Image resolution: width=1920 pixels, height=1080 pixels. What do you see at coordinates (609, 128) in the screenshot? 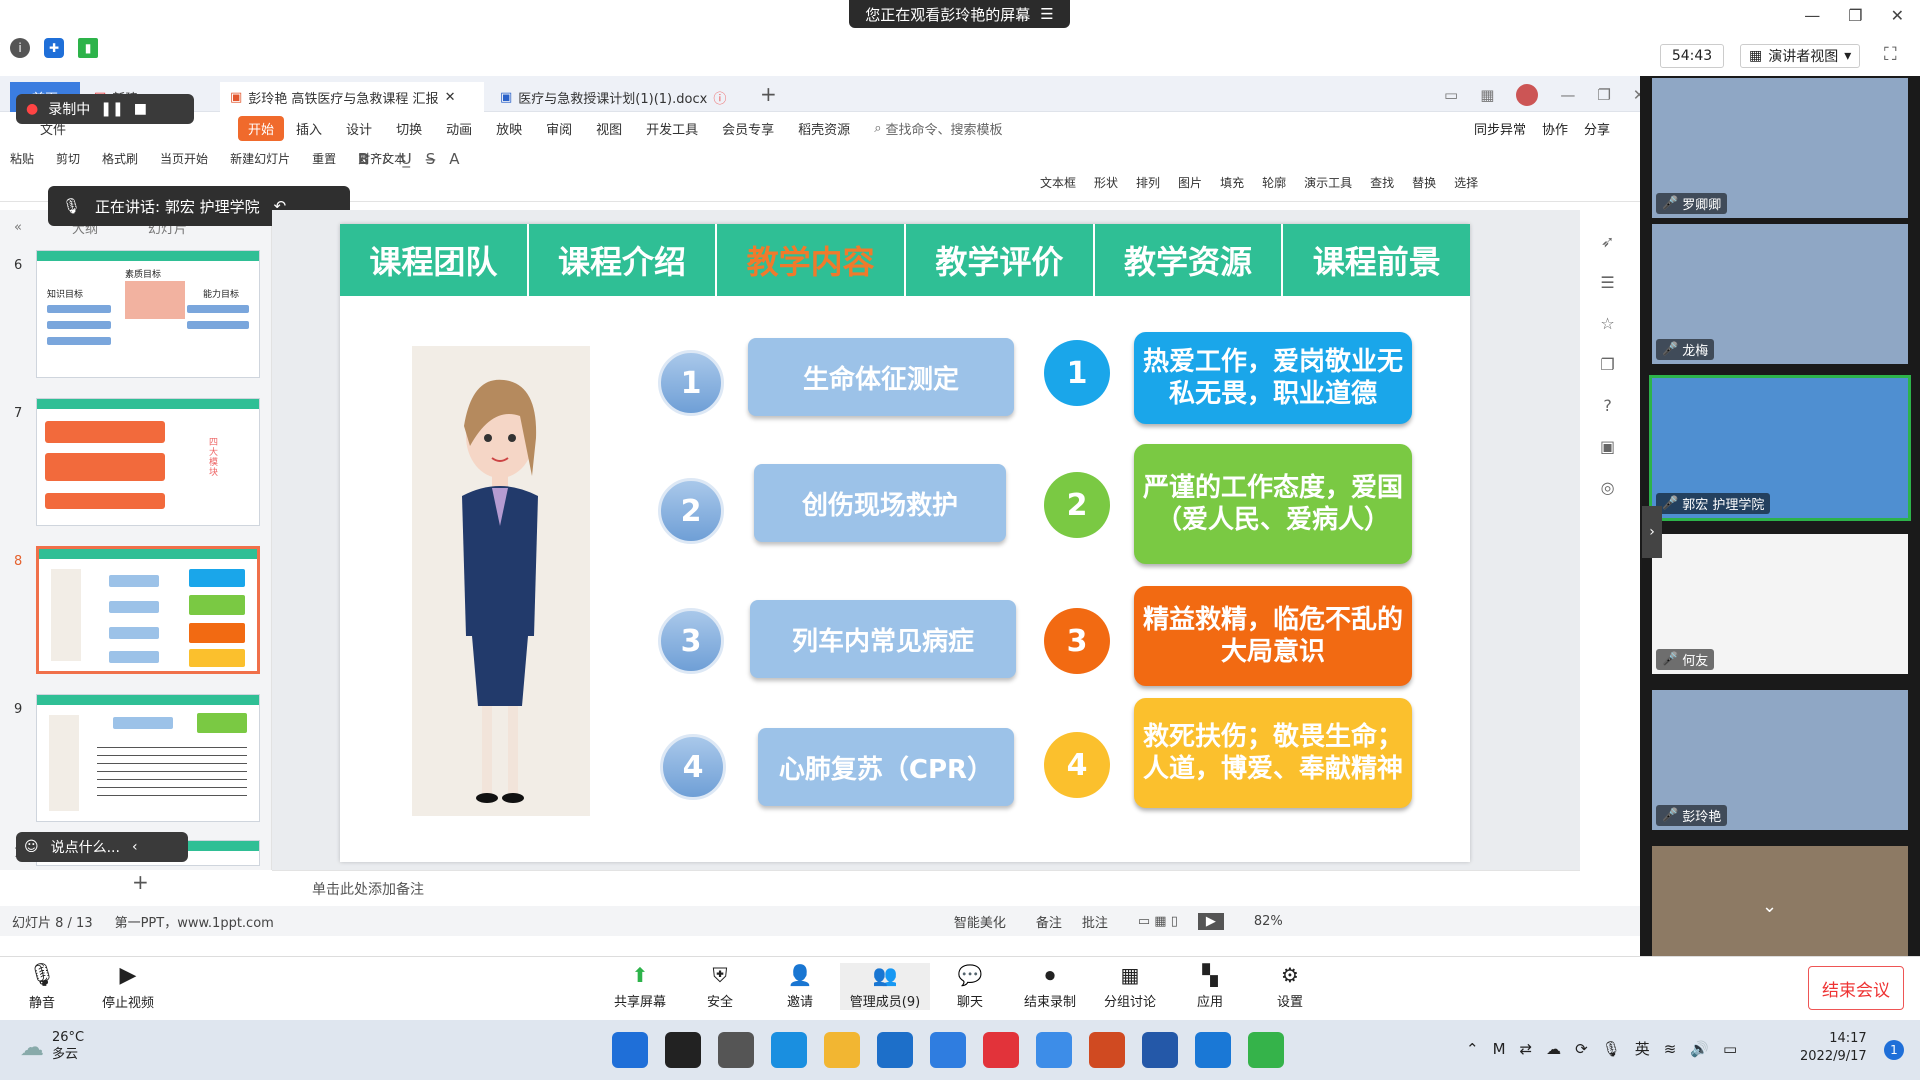
I see `menu-view: 视图` at bounding box center [609, 128].